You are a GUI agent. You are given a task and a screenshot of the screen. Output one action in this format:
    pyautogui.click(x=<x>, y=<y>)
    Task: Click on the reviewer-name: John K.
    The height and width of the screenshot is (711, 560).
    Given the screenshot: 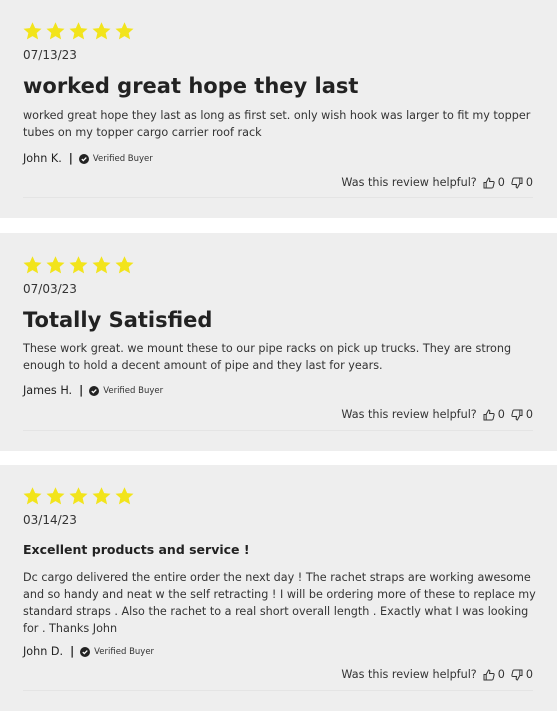 What is the action you would take?
    pyautogui.click(x=42, y=158)
    